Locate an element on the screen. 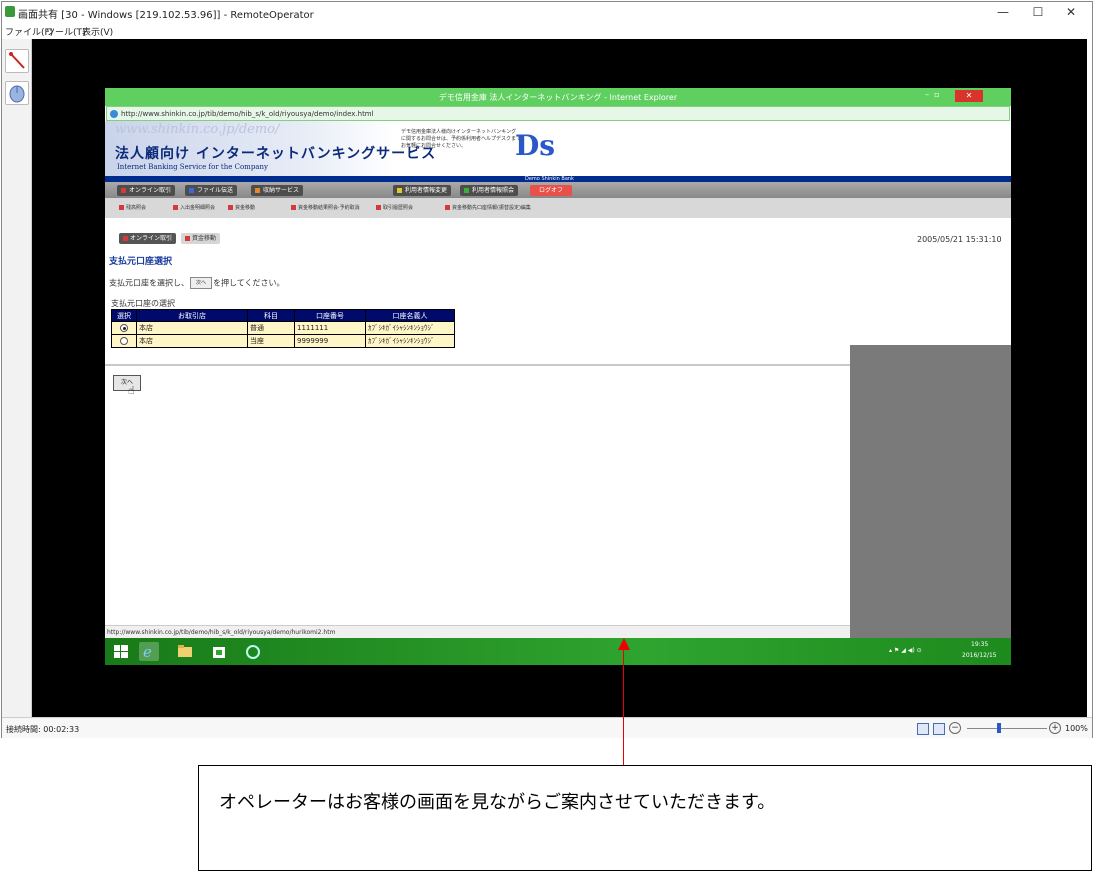 The width and height of the screenshot is (1096, 872). annotation-arrow-icon is located at coordinates (624, 644).